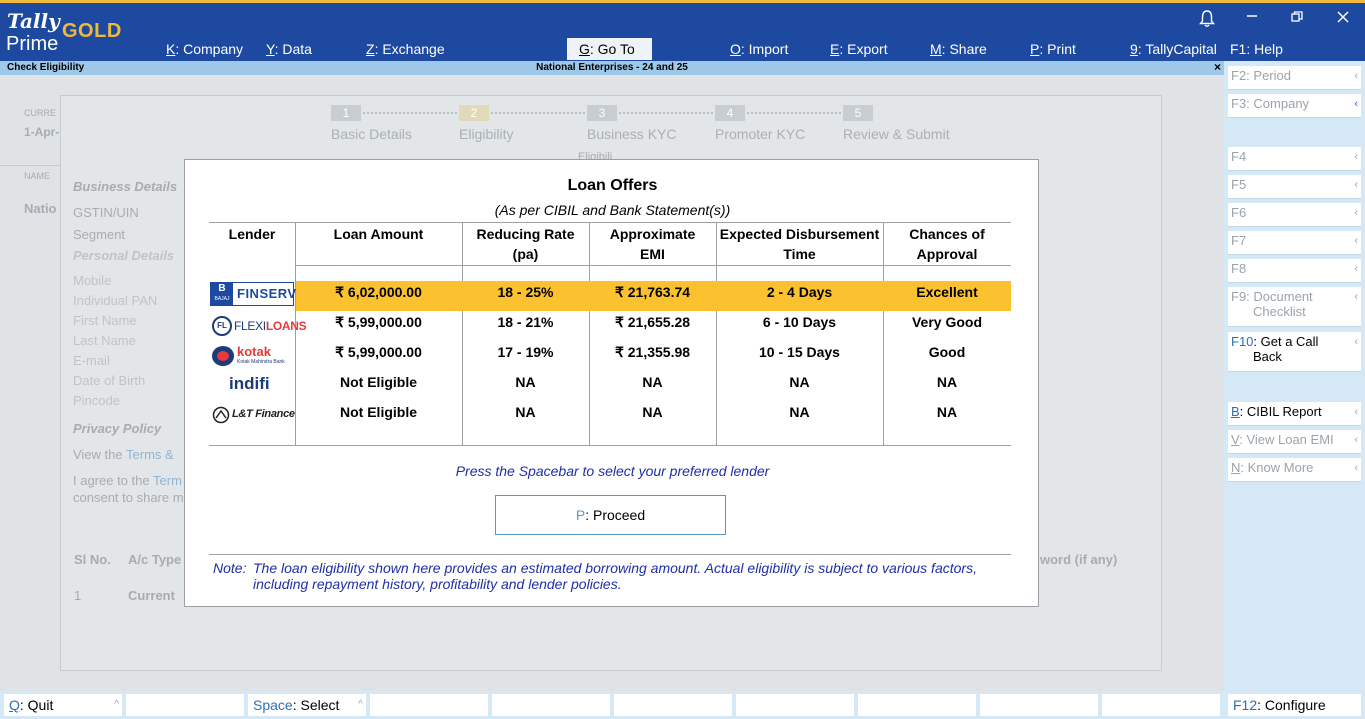 Image resolution: width=1365 pixels, height=719 pixels. Describe the element at coordinates (378, 352) in the screenshot. I see `row-amount: ₹ 5,99,000.00` at that location.